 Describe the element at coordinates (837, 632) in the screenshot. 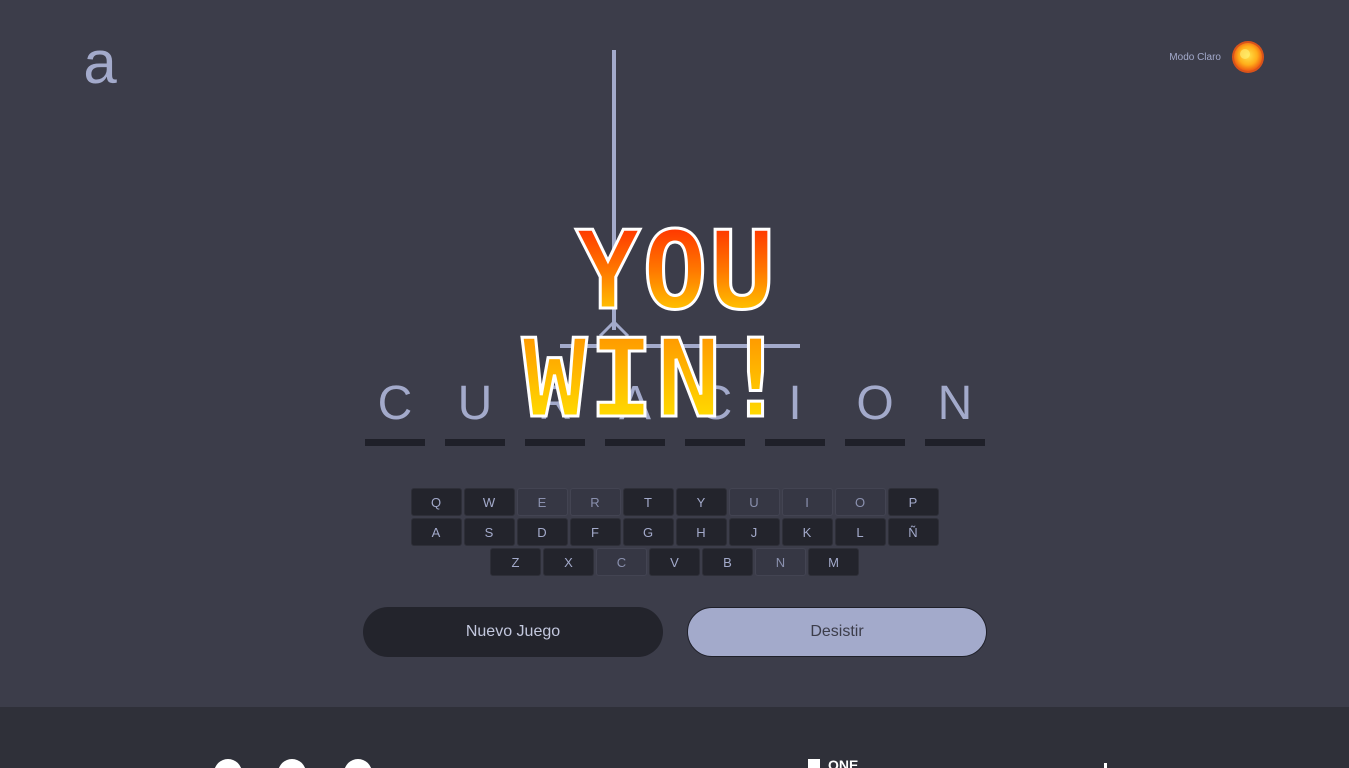

I see `quit-button: Desistir` at that location.